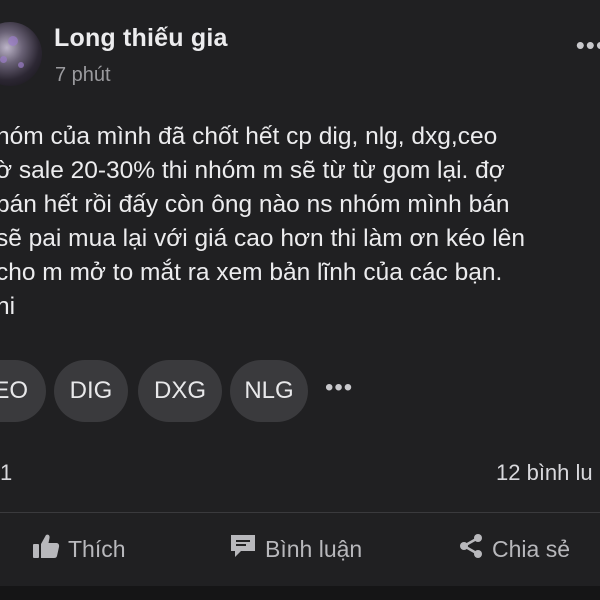  I want to click on share-label: Chia sẻ, so click(531, 548).